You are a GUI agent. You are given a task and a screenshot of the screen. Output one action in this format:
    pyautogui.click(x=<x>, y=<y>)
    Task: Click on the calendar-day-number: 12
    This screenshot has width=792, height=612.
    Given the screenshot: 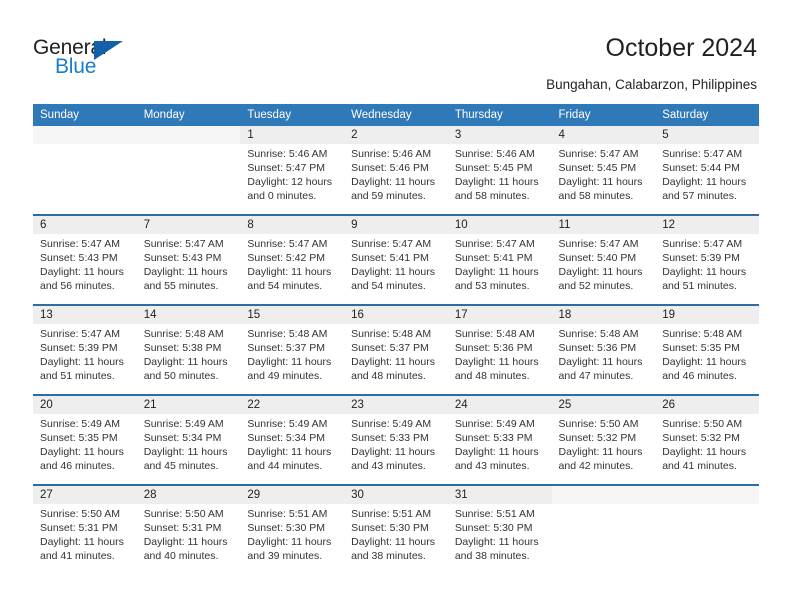 What is the action you would take?
    pyautogui.click(x=707, y=225)
    